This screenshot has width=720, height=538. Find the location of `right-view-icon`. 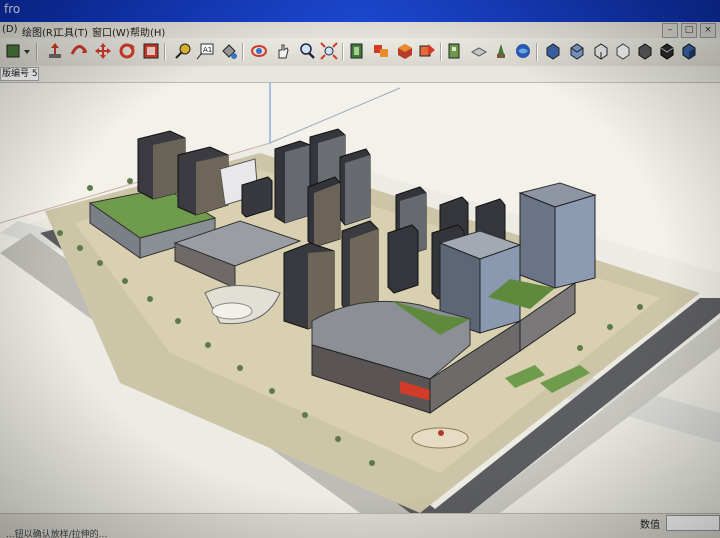

right-view-icon is located at coordinates (553, 51).